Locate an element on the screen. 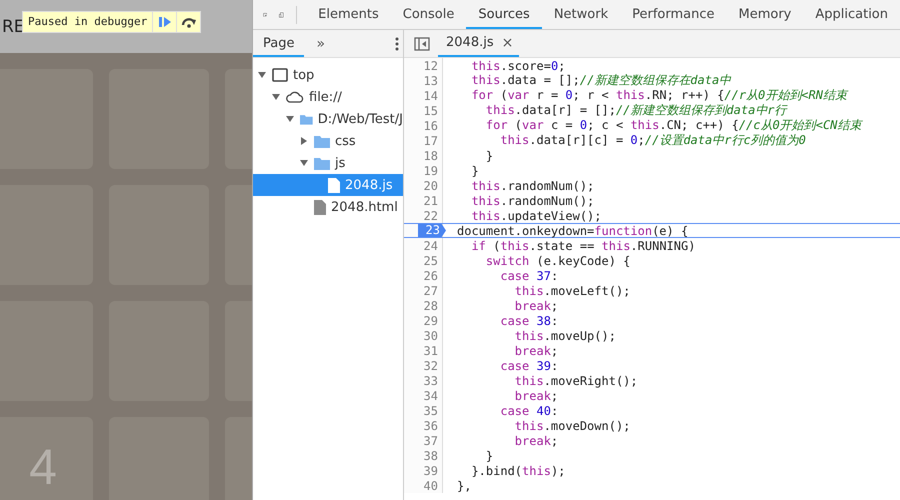 The image size is (900, 500). tree-item: file:// is located at coordinates (328, 97).